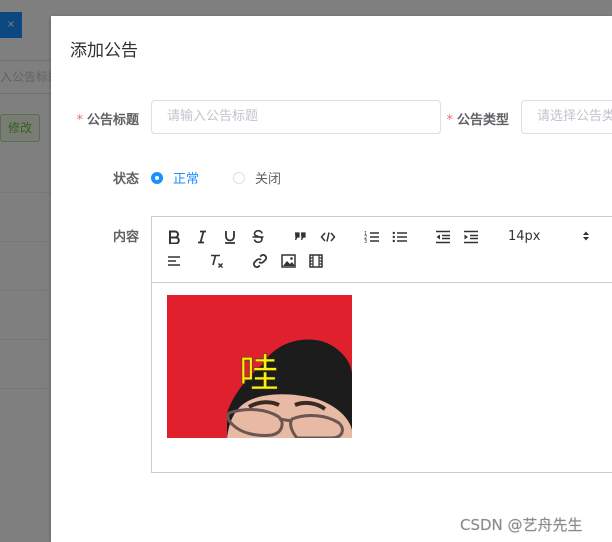 Image resolution: width=612 pixels, height=542 pixels. I want to click on status-radio-closed: 关闭, so click(257, 177).